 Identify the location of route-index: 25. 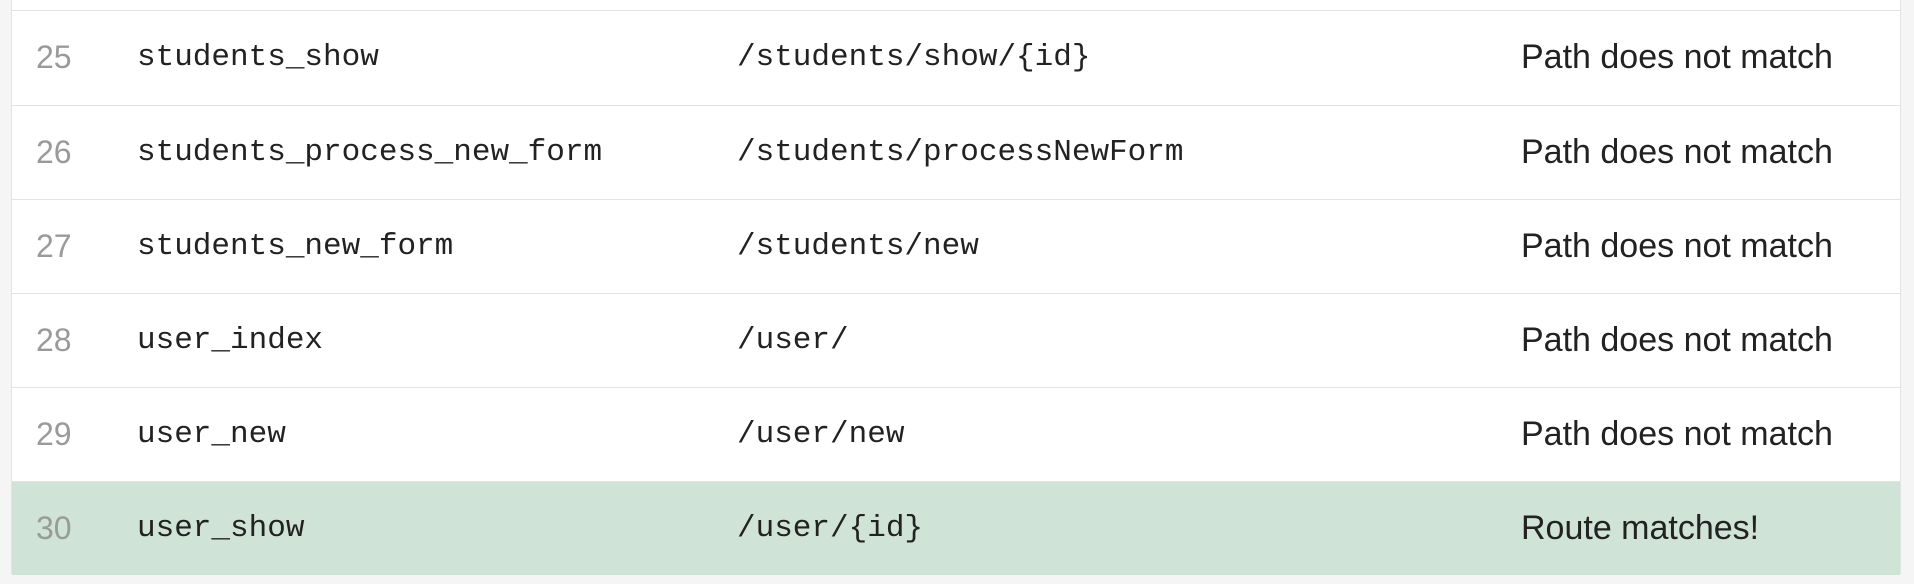
(74, 58).